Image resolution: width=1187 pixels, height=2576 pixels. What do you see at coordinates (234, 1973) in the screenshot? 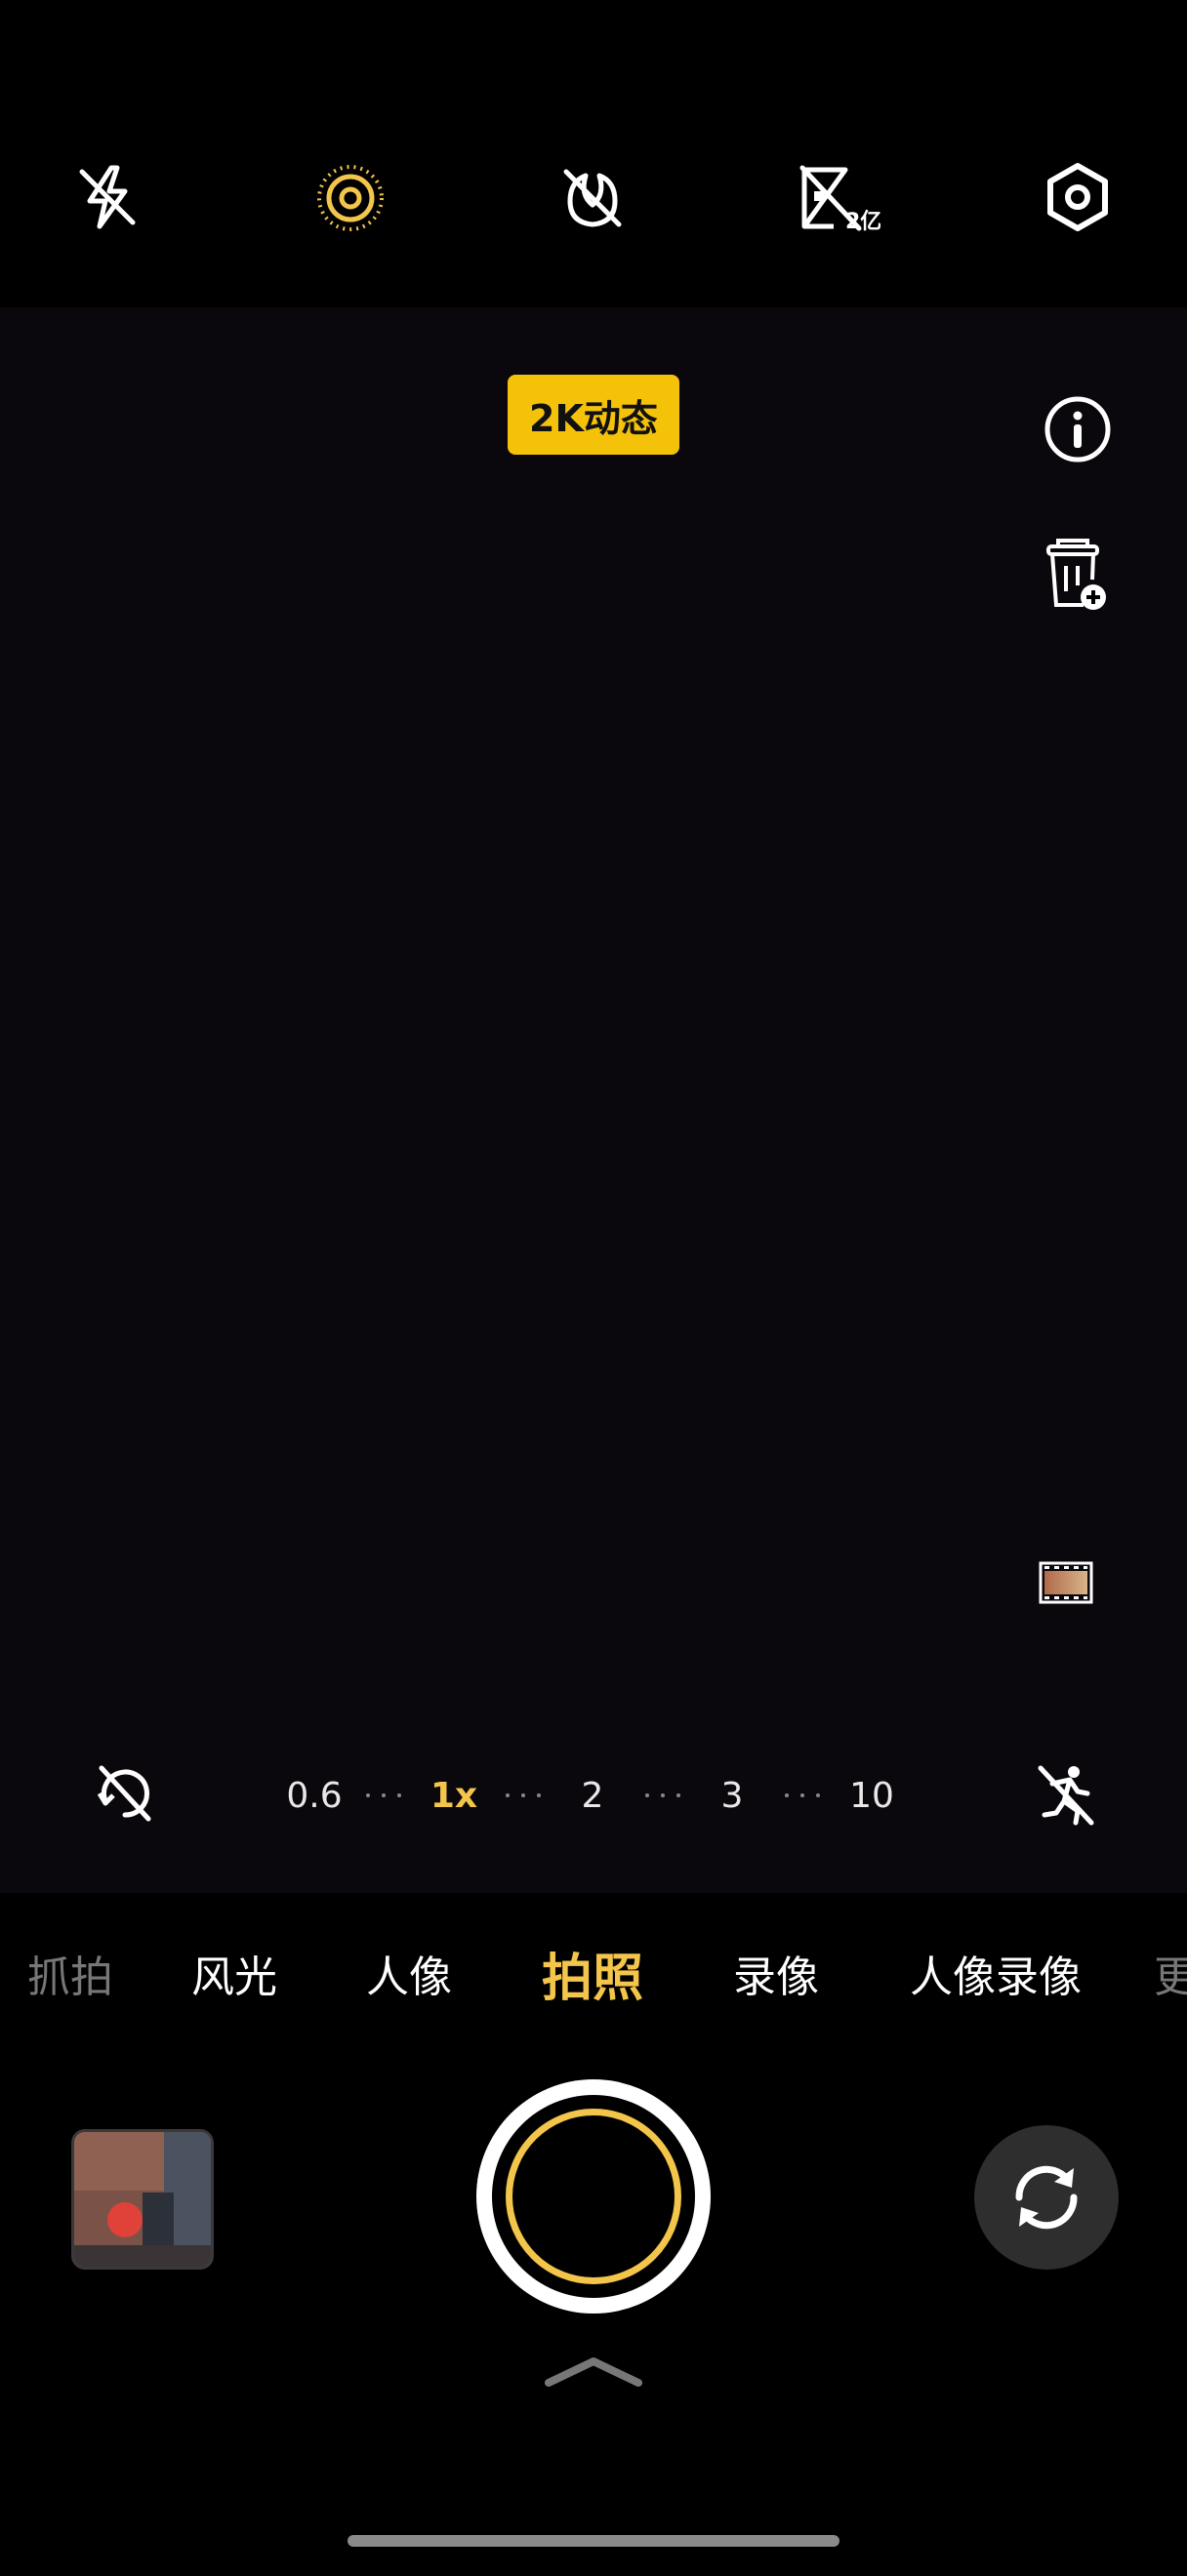
I see `mode-landscape: 风光` at bounding box center [234, 1973].